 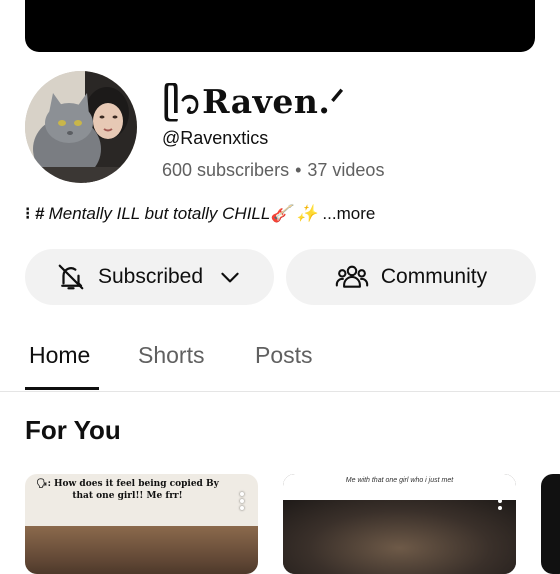 I want to click on people-icon, so click(x=352, y=277).